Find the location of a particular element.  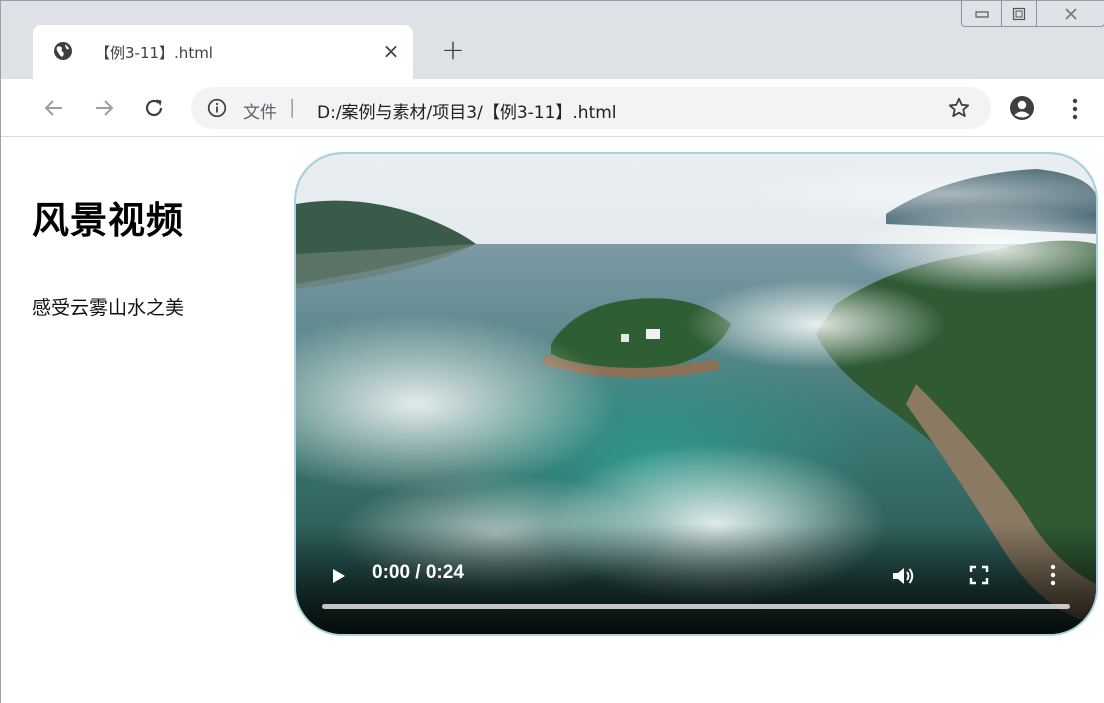

arrow-left-icon is located at coordinates (53, 108).